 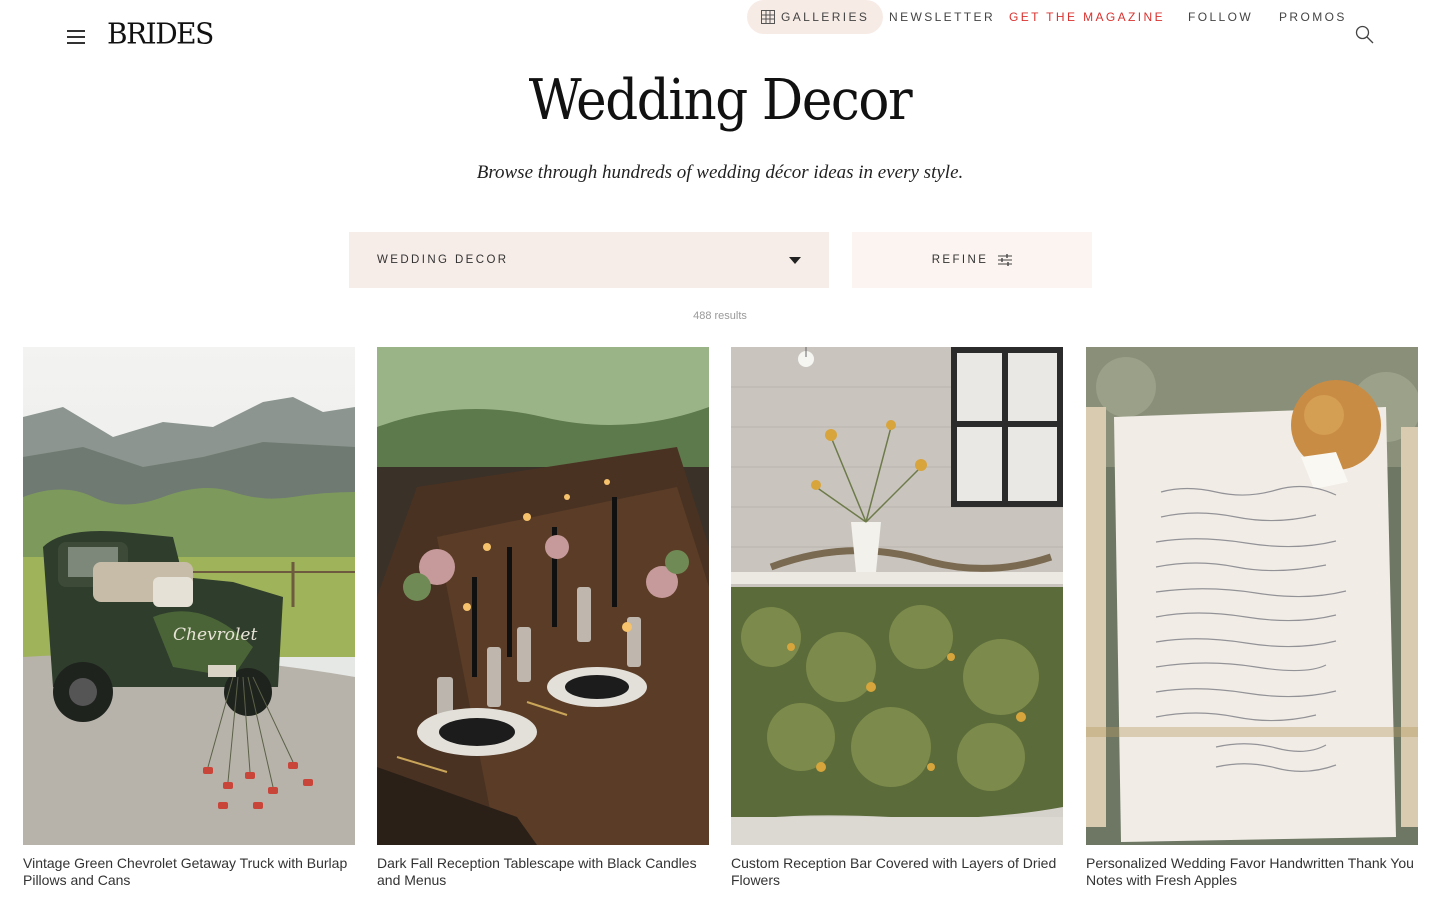 I want to click on nav-promos: PROMOS, so click(x=1313, y=17).